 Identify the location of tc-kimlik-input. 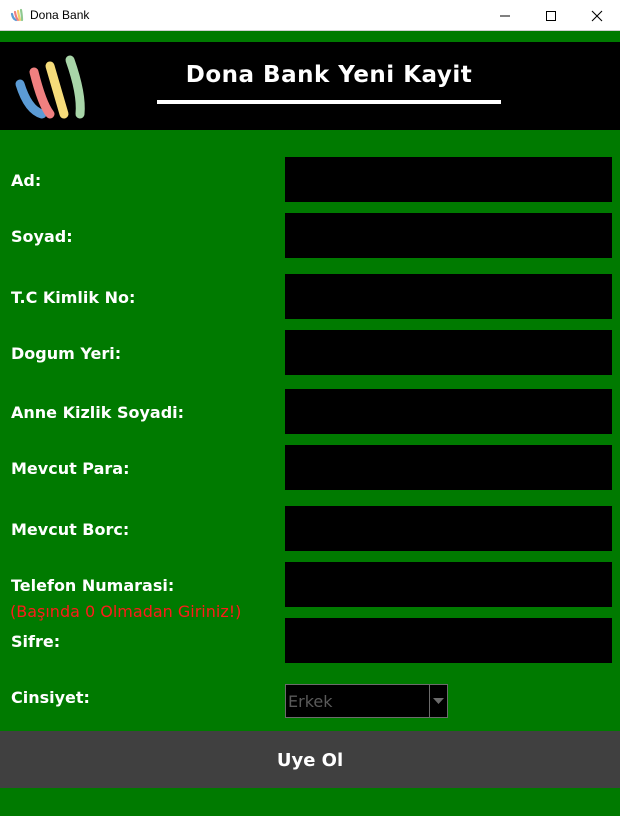
(448, 296).